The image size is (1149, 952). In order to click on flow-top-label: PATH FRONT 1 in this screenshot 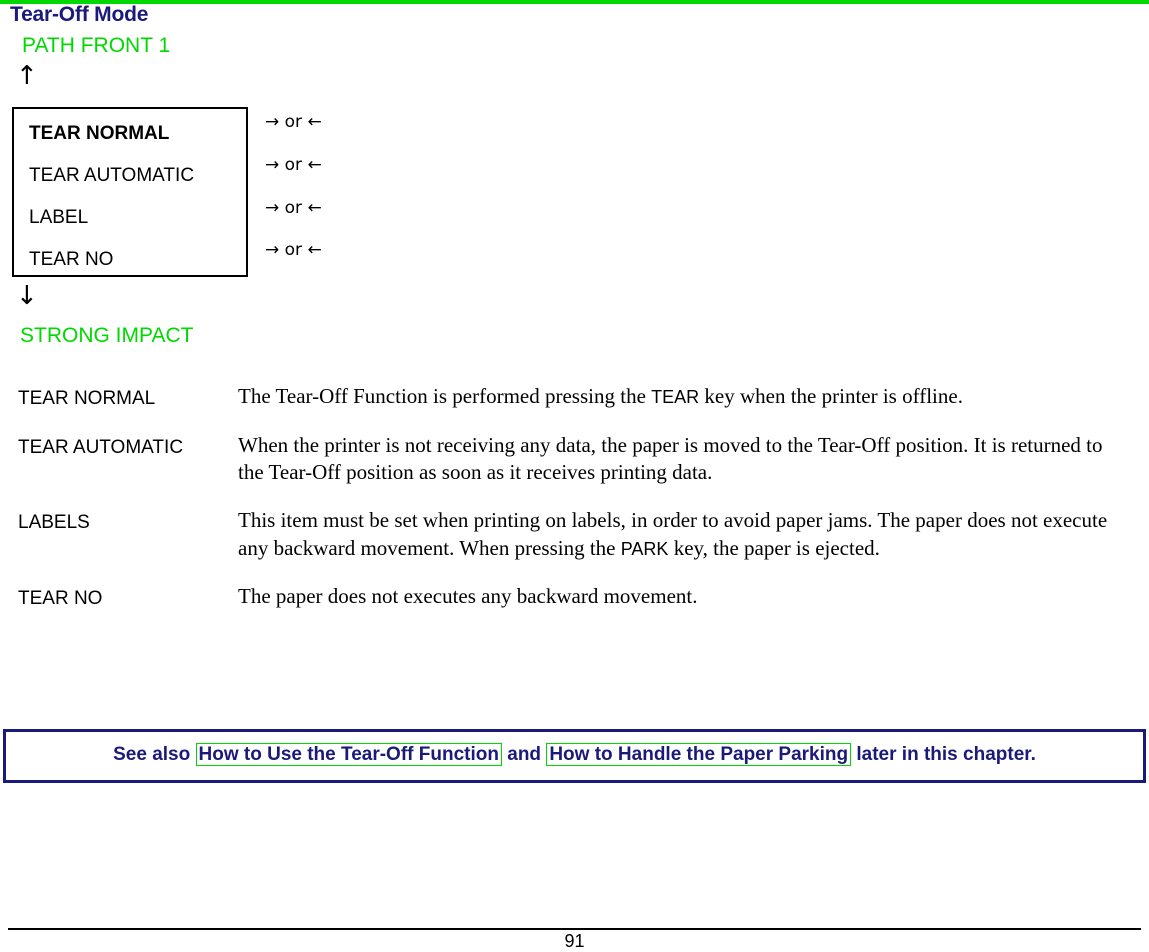, I will do `click(96, 45)`.